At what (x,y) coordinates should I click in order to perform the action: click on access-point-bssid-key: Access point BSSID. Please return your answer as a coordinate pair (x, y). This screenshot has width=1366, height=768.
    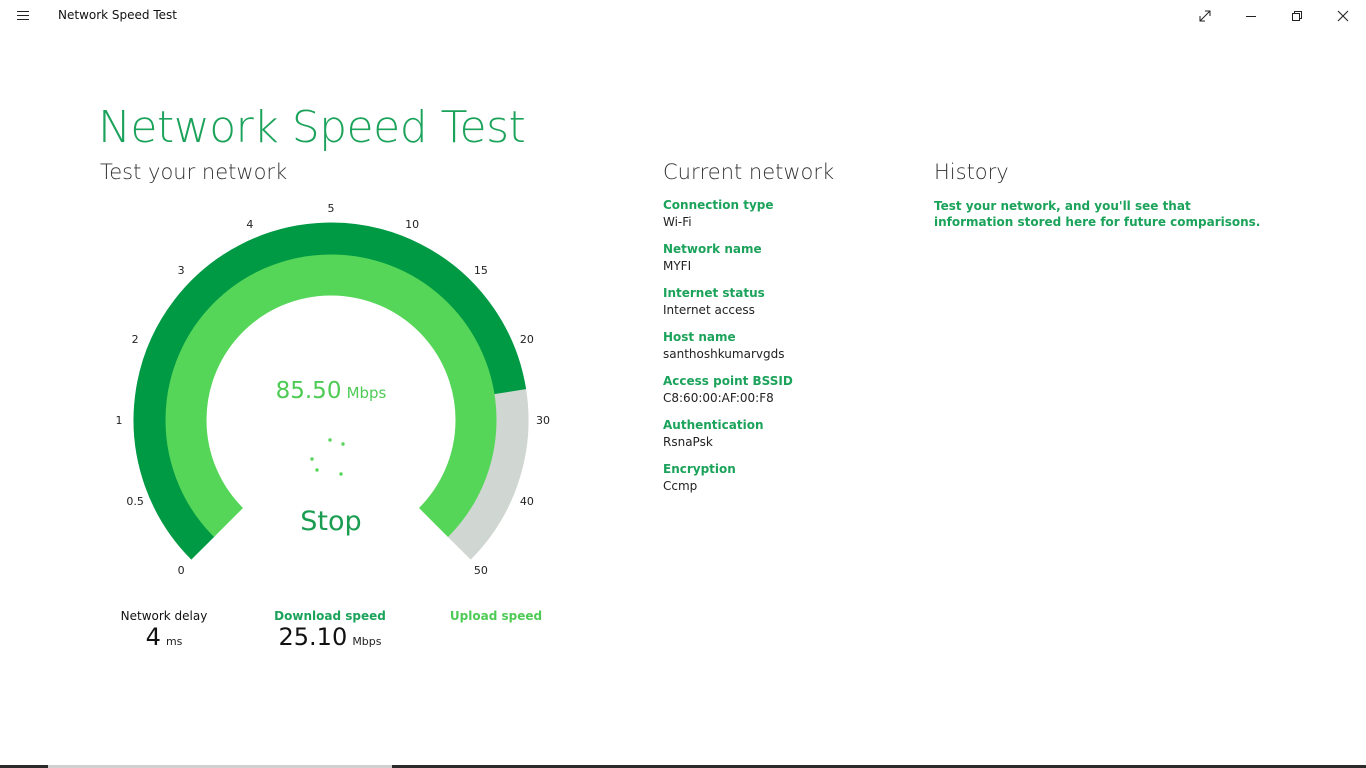
    Looking at the image, I should click on (728, 381).